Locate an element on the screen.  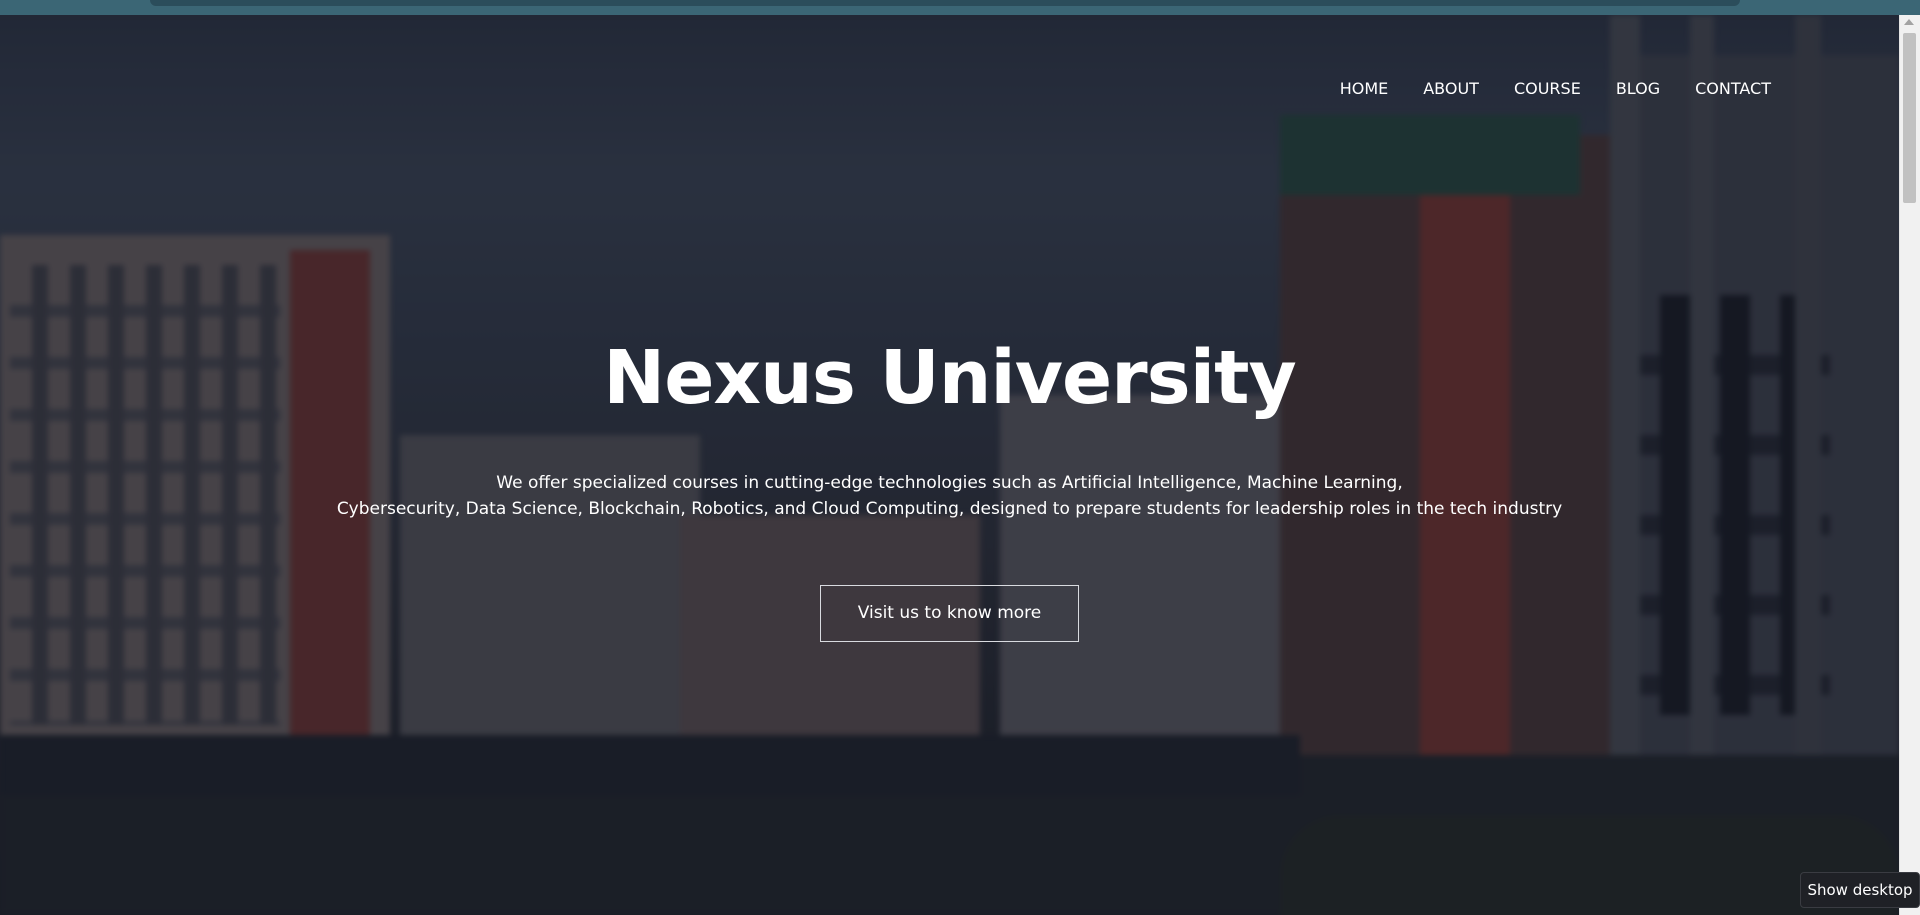
scroll-up-arrow-icon is located at coordinates (1909, 22).